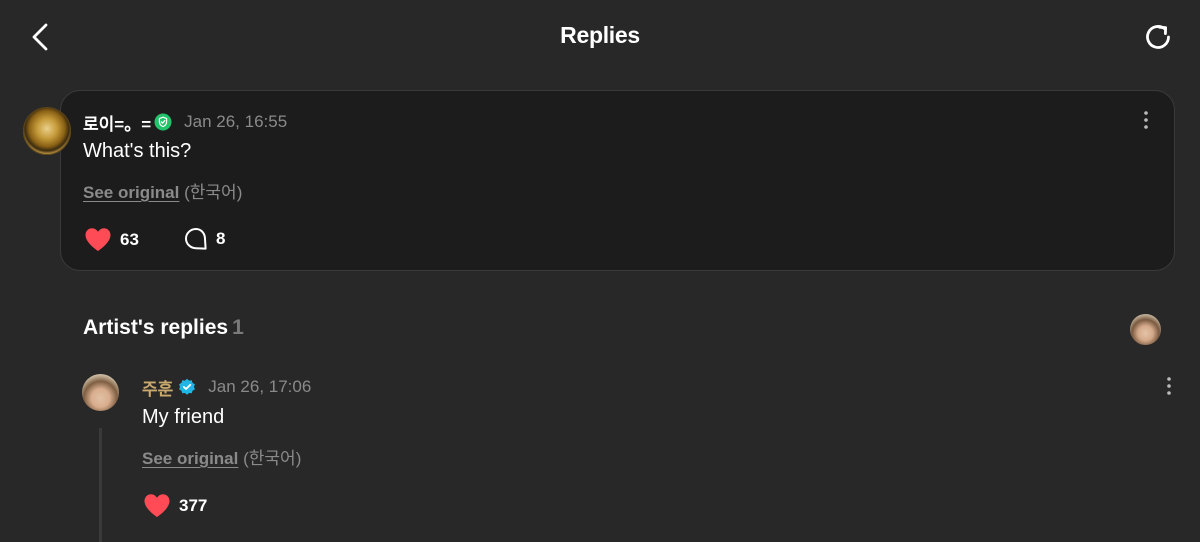 This screenshot has height=542, width=1200. What do you see at coordinates (221, 238) in the screenshot?
I see `reply-count: 8` at bounding box center [221, 238].